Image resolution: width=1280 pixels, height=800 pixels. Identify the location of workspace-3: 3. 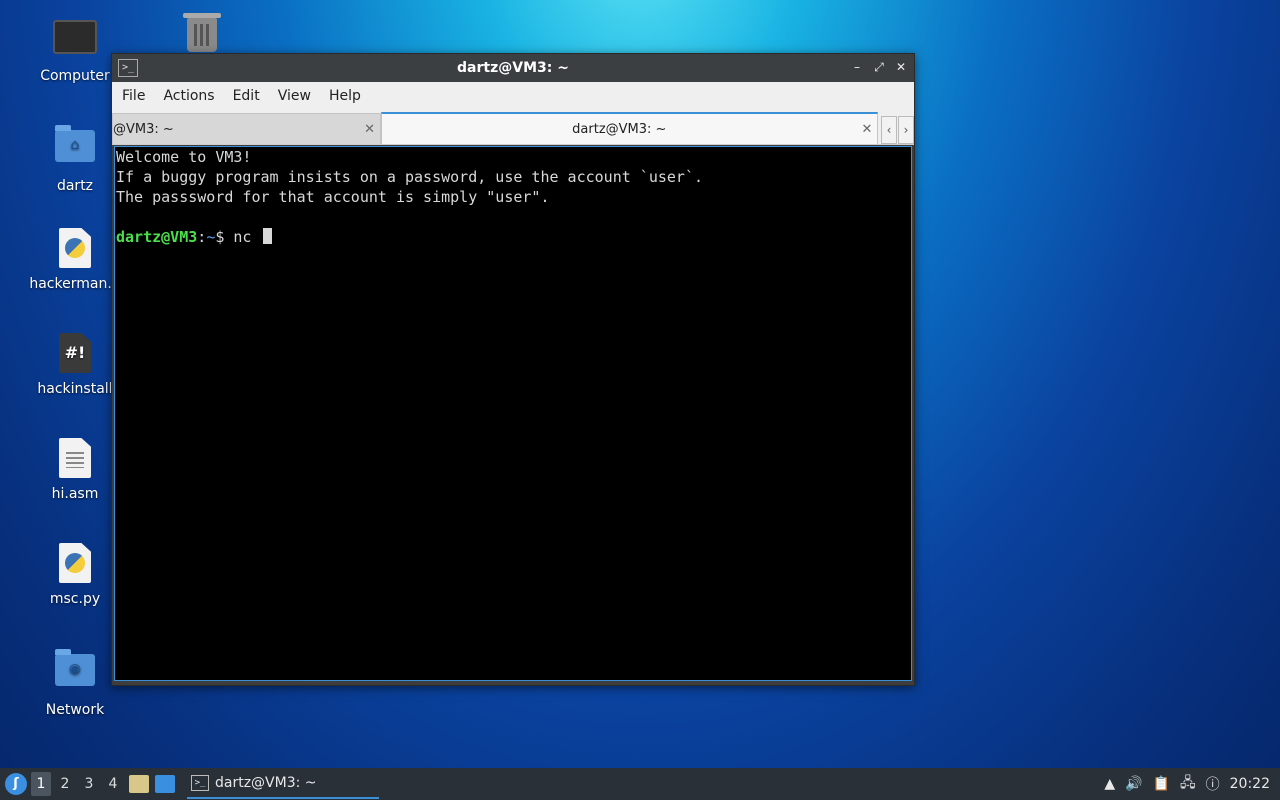
(89, 784).